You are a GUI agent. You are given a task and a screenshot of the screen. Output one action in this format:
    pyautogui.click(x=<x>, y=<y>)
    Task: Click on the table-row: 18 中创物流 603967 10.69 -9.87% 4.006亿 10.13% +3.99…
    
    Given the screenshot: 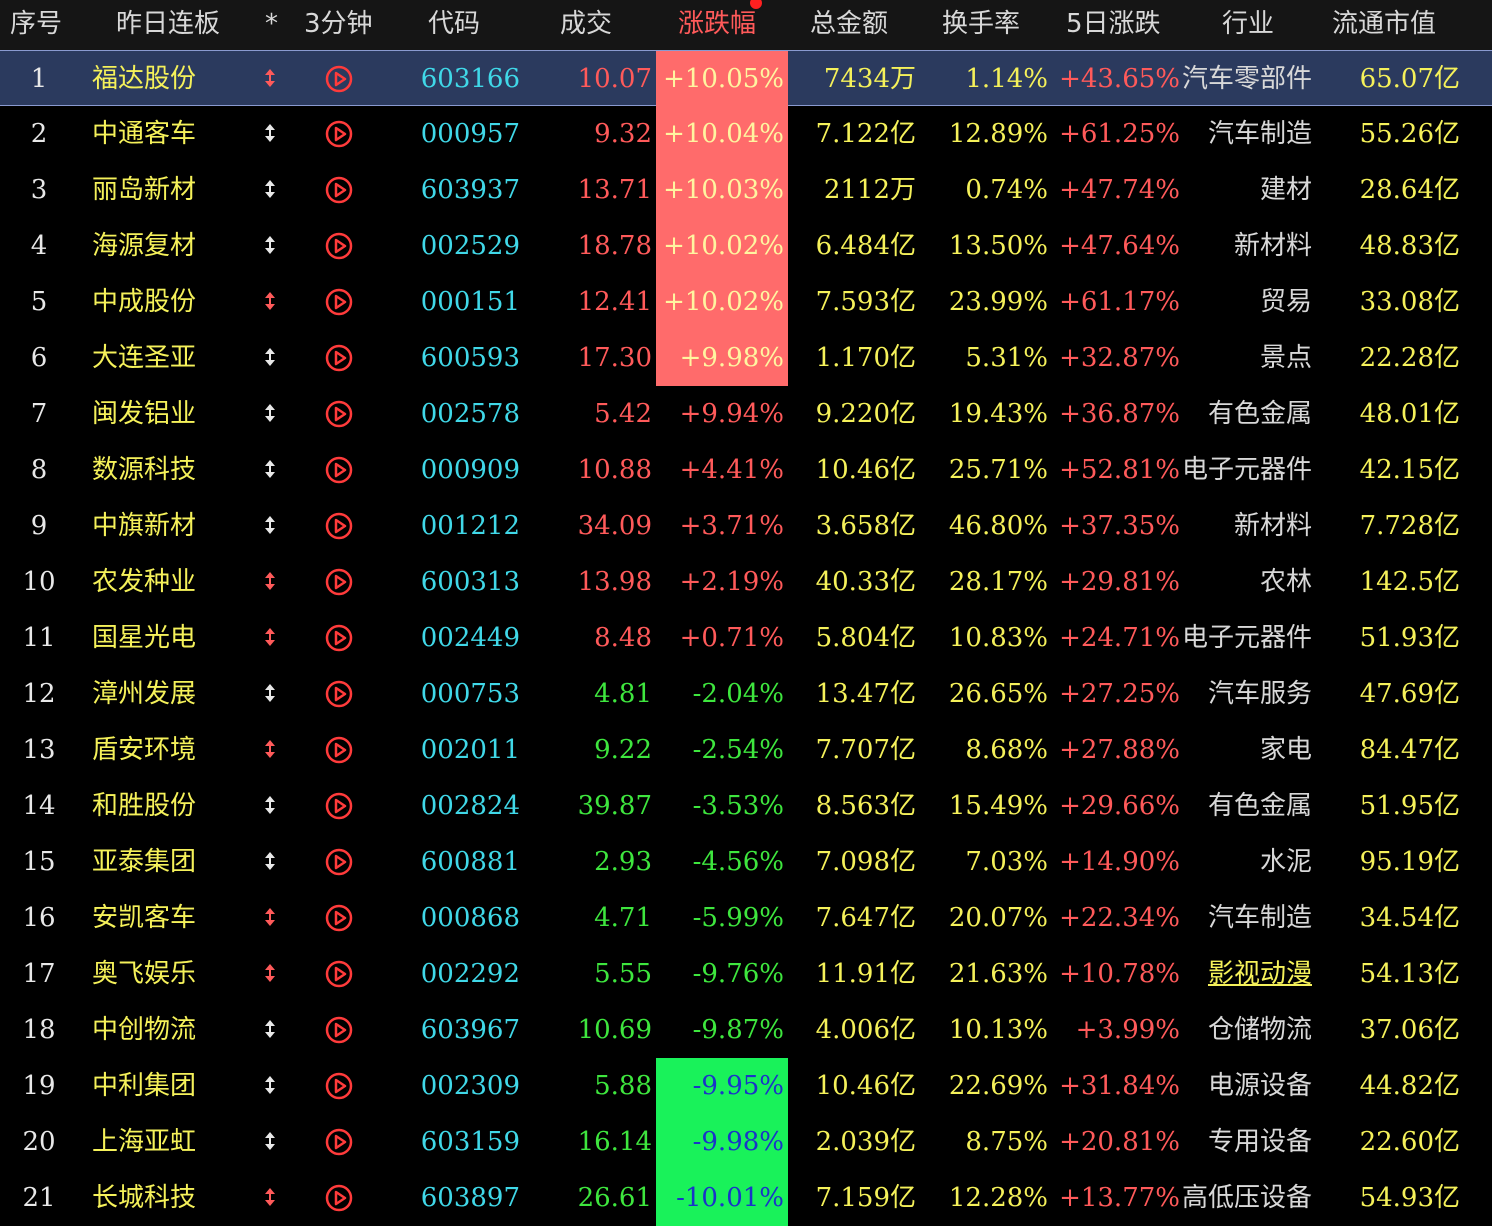 What is the action you would take?
    pyautogui.click(x=746, y=1030)
    